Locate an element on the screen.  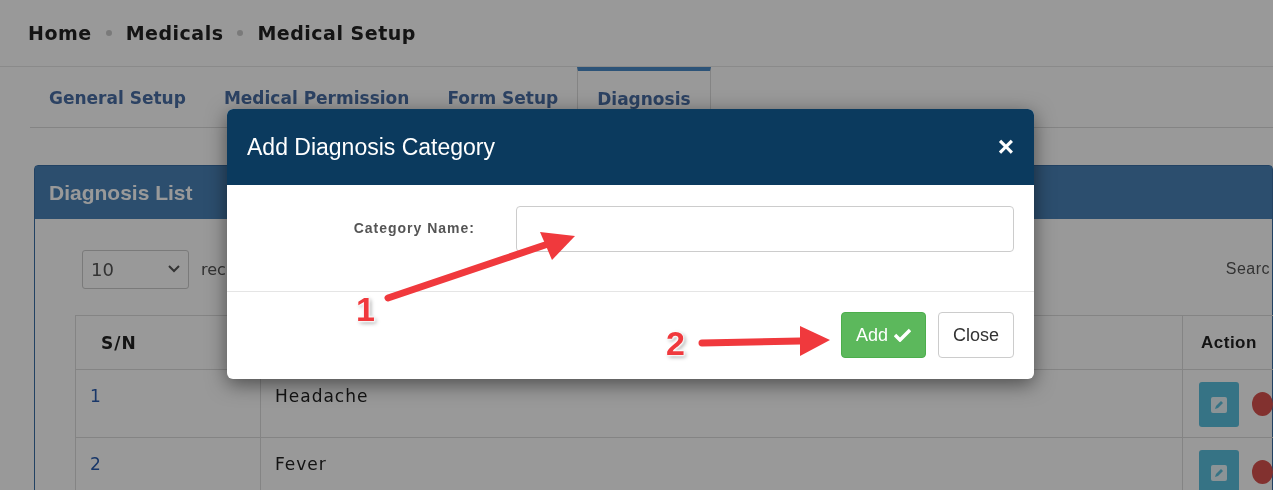
table-cell: Headache is located at coordinates (322, 396).